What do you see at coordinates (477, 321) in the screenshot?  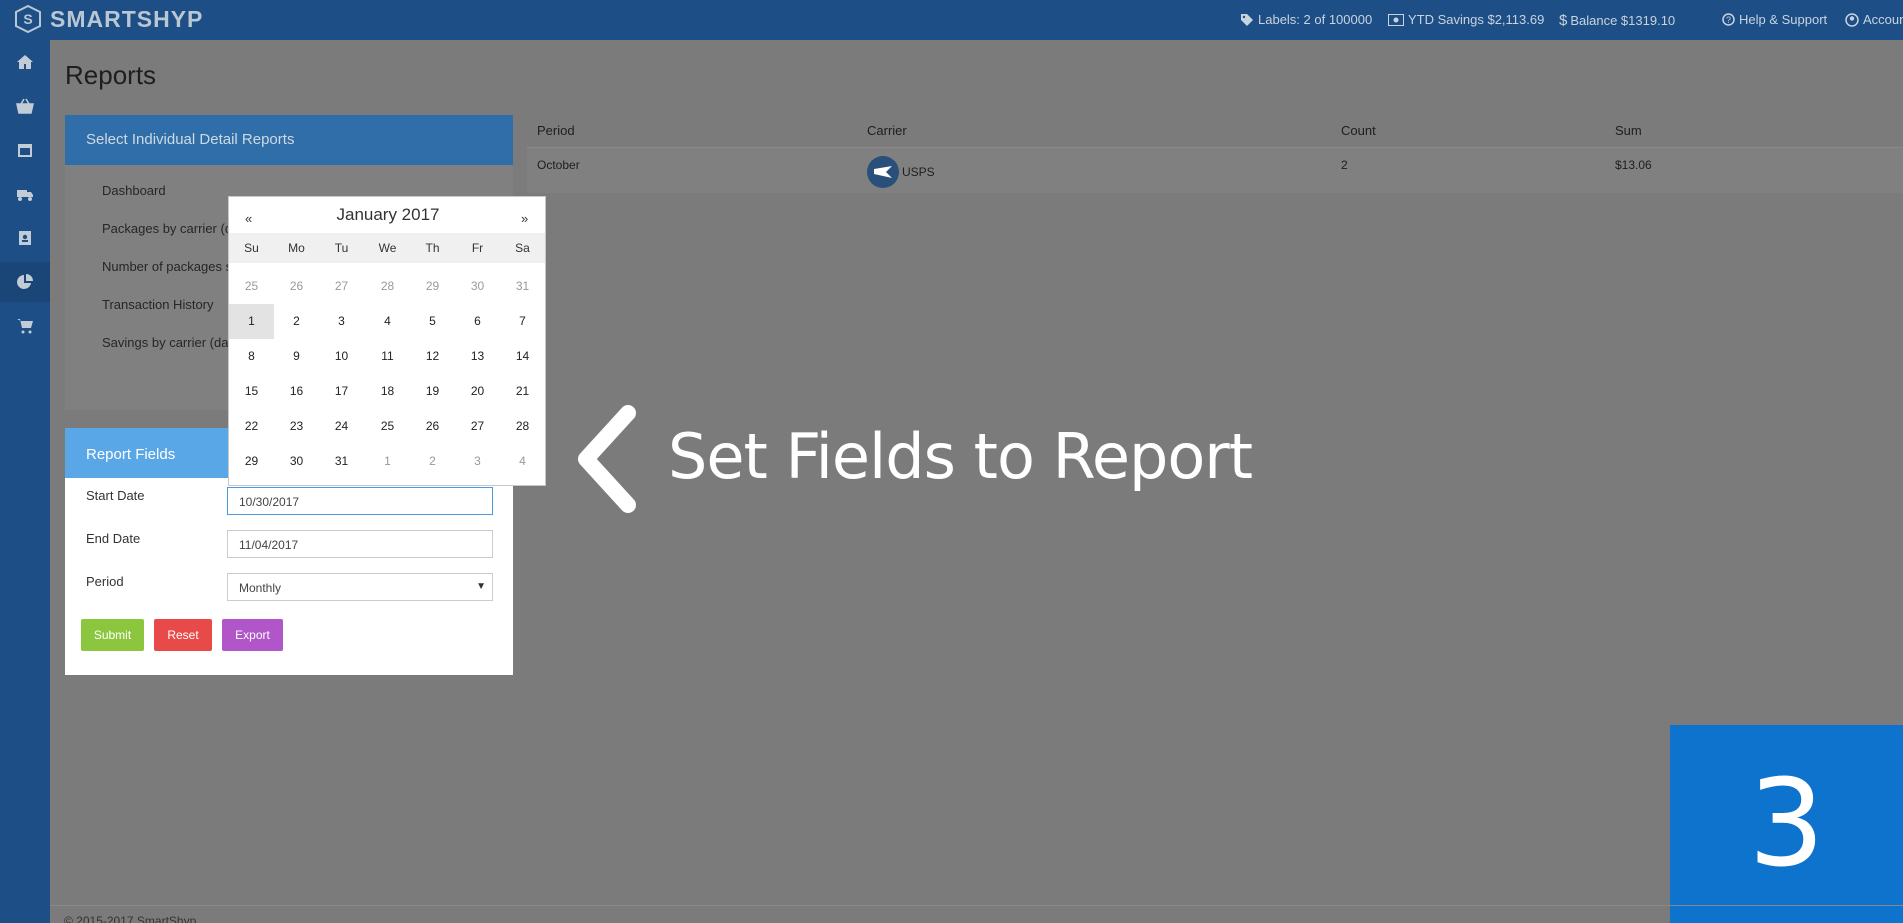 I see `datepicker-day: 6` at bounding box center [477, 321].